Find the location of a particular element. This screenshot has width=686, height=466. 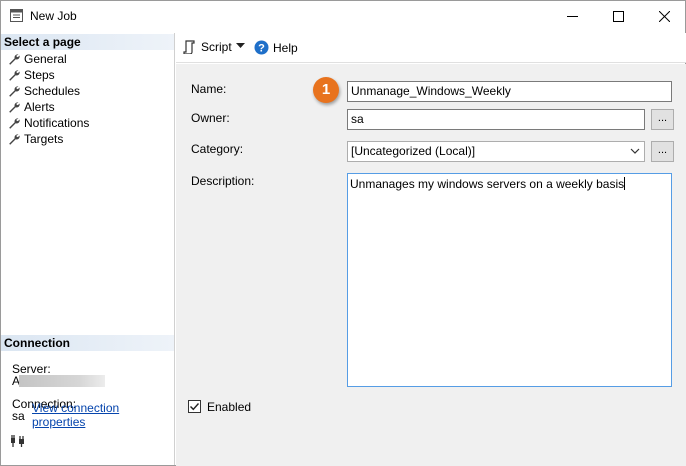

page-item-label: General is located at coordinates (45, 59).